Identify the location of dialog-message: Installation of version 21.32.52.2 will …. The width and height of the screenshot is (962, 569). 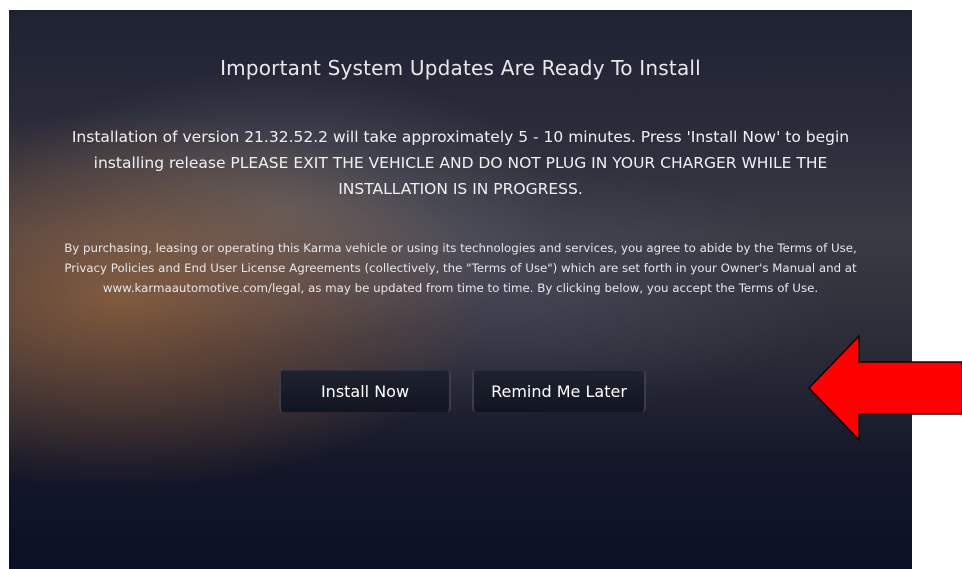
(460, 163).